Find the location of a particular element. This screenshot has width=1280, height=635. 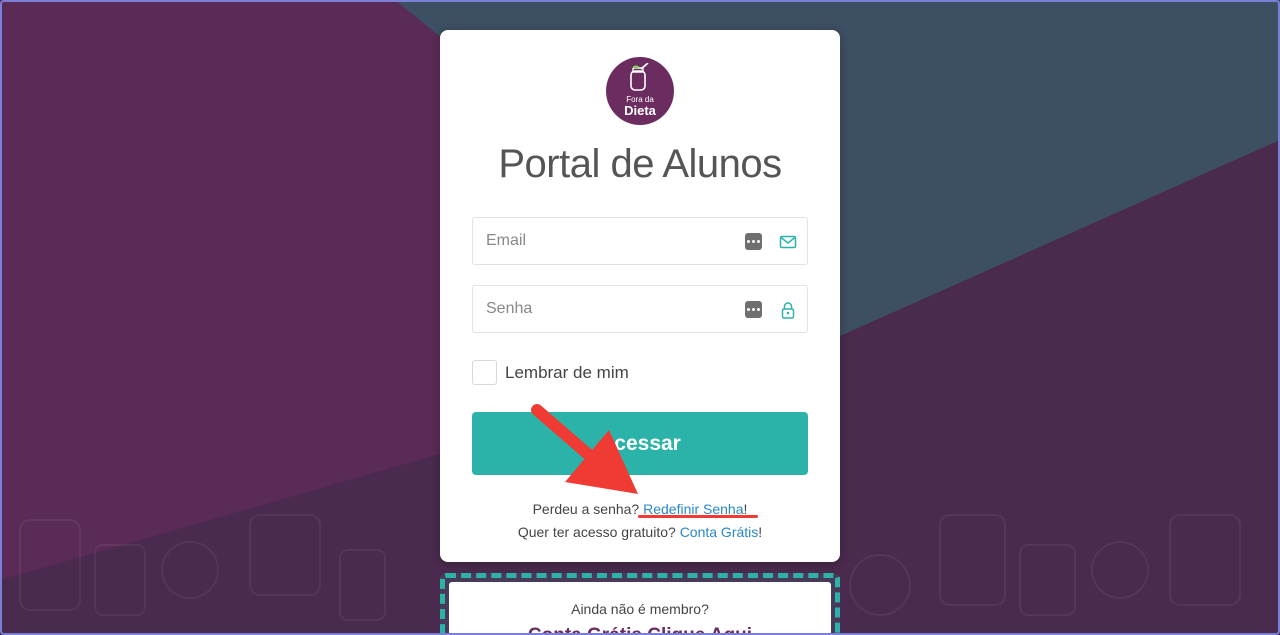

free-access-text: Quer ter acesso gratuito? is located at coordinates (596, 532).